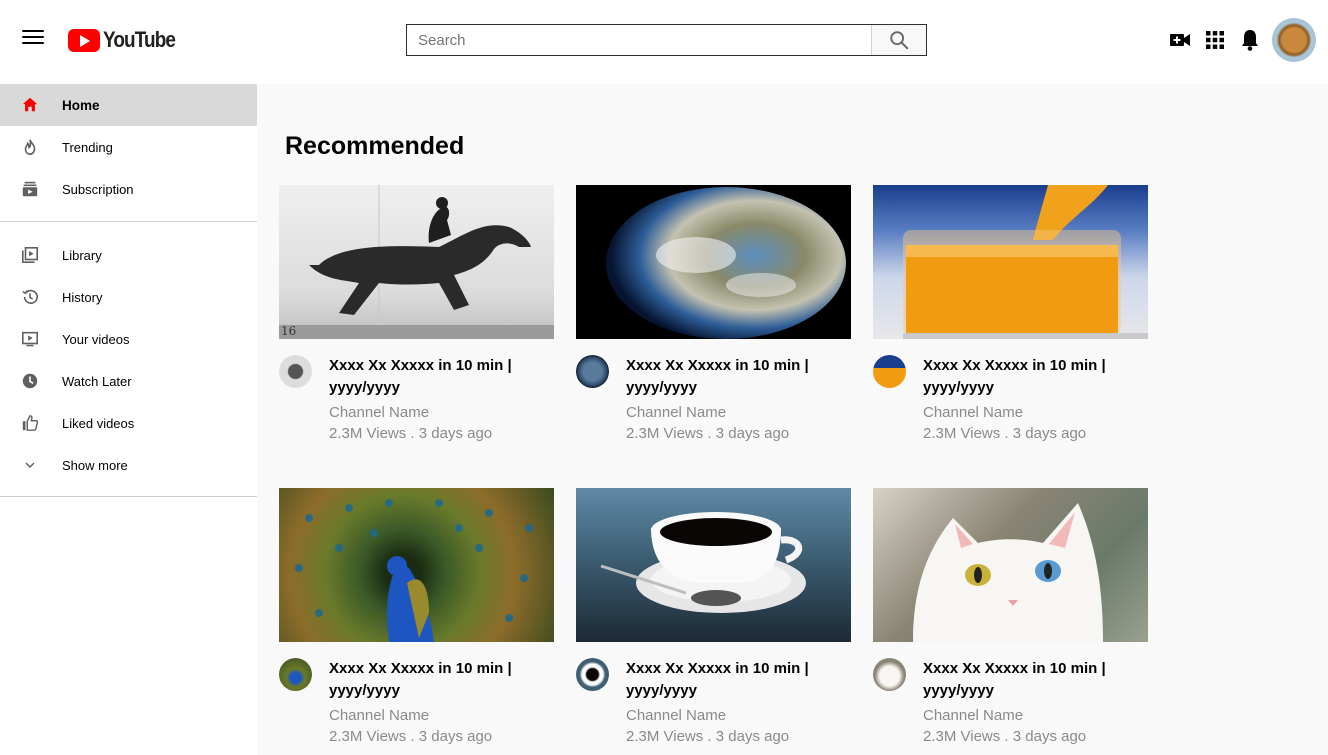  I want to click on sidebar-item-label: Subscription, so click(98, 189).